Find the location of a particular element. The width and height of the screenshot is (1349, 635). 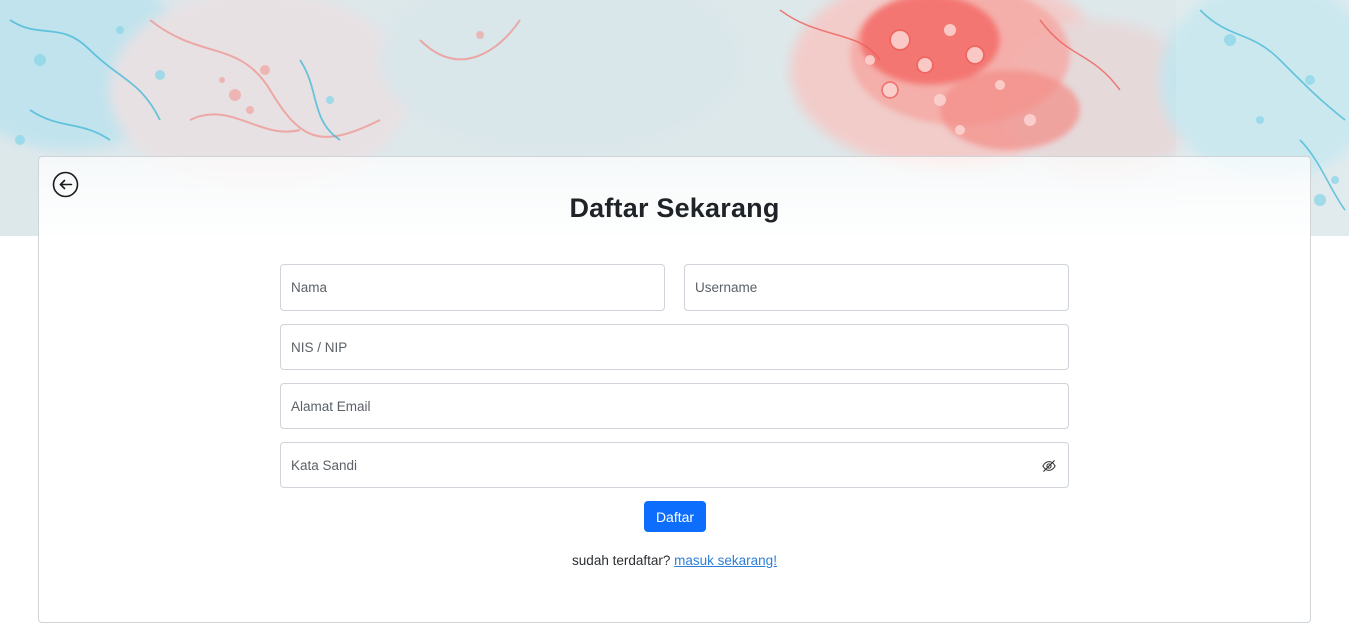

username-field-wrapper is located at coordinates (876, 287).